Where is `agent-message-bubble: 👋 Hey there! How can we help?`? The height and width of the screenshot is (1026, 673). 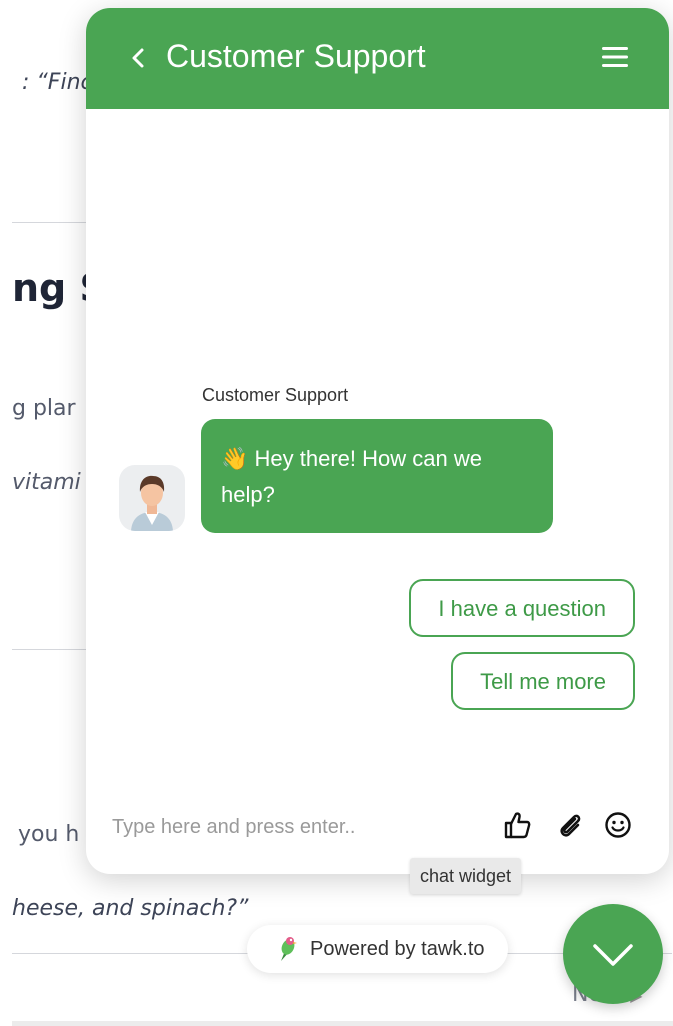
agent-message-bubble: 👋 Hey there! How can we help? is located at coordinates (377, 476).